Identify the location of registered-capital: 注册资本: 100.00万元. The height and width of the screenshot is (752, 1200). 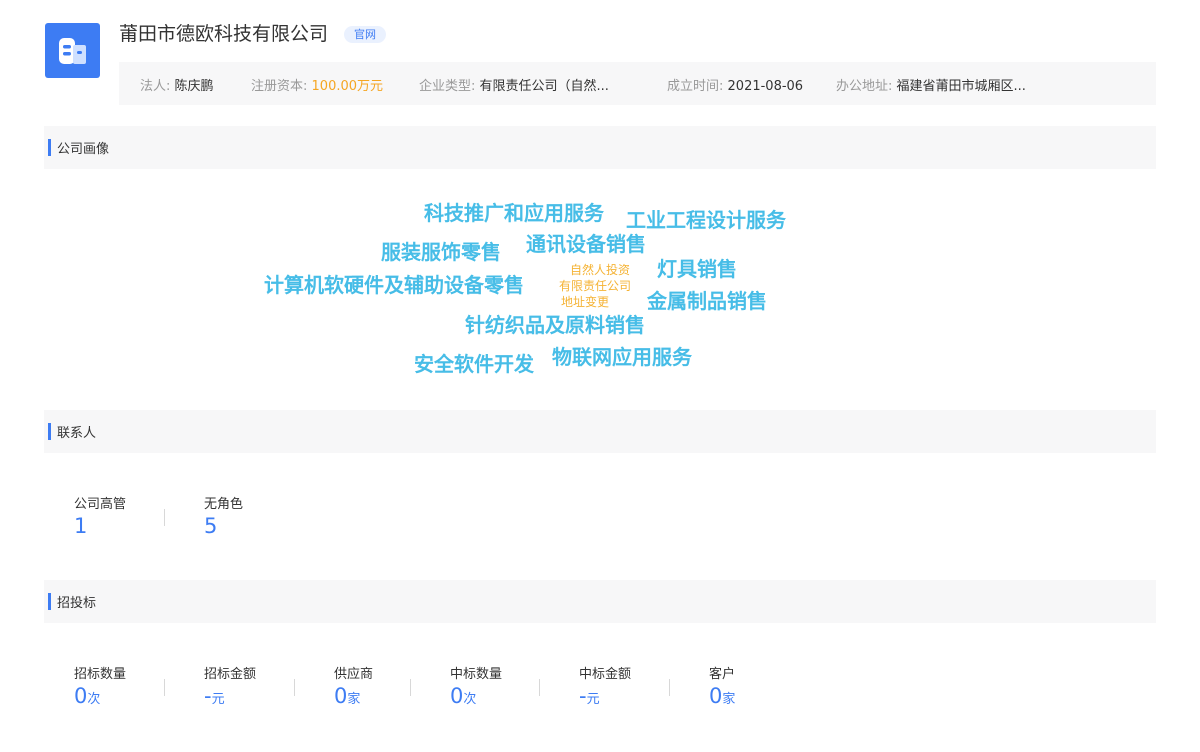
(317, 84).